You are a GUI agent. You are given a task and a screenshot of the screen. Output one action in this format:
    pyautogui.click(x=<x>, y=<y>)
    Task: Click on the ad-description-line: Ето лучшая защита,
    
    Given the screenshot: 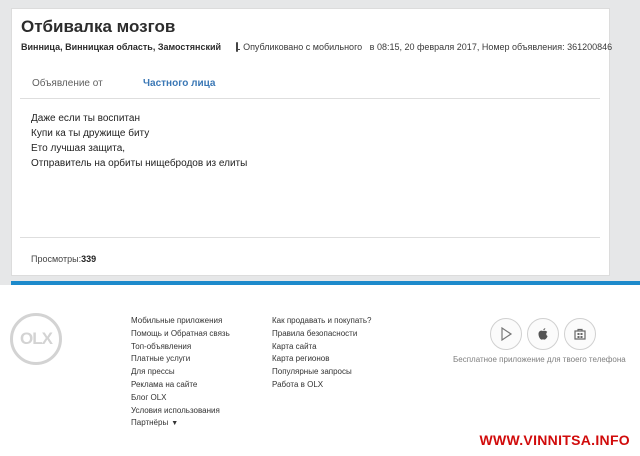 What is the action you would take?
    pyautogui.click(x=78, y=148)
    